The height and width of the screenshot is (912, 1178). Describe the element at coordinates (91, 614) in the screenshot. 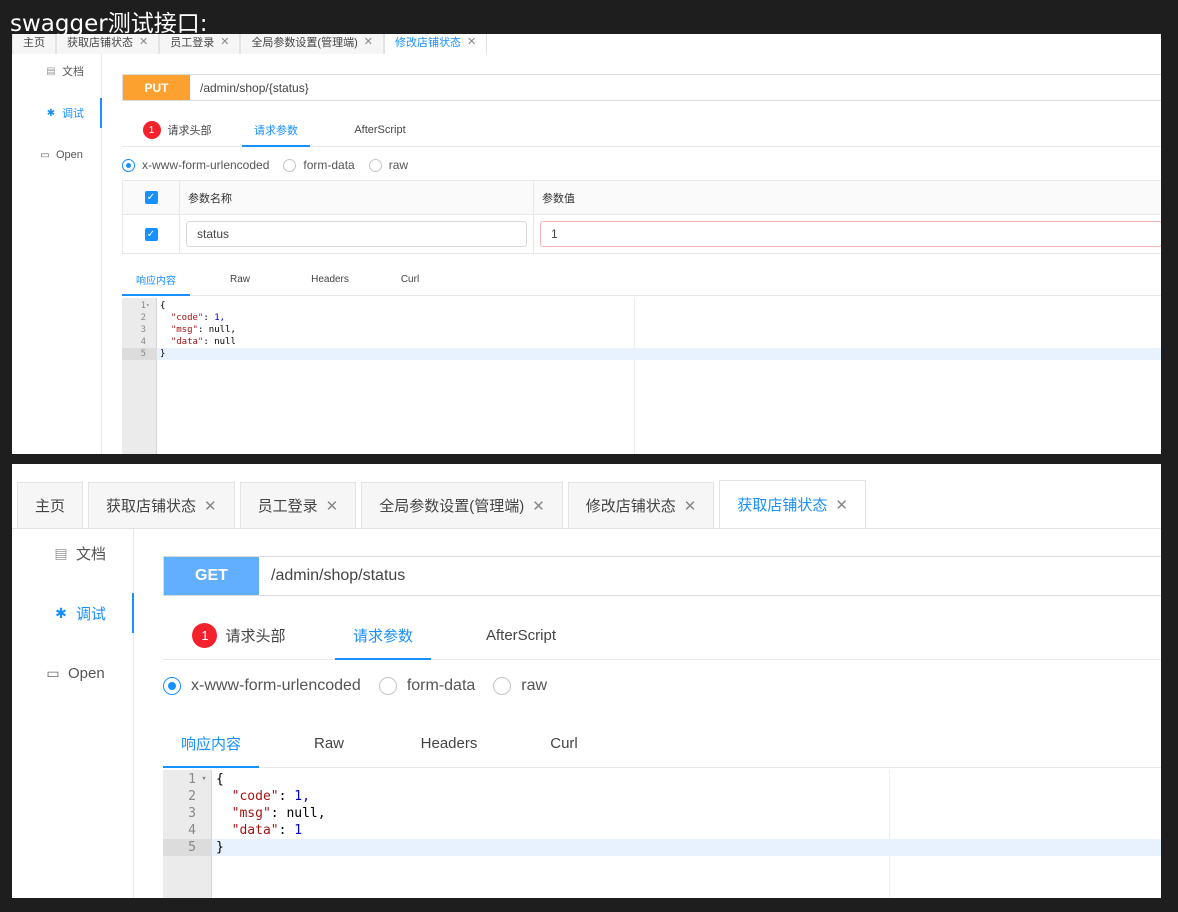

I see `sidebar-item-label: 调试` at that location.